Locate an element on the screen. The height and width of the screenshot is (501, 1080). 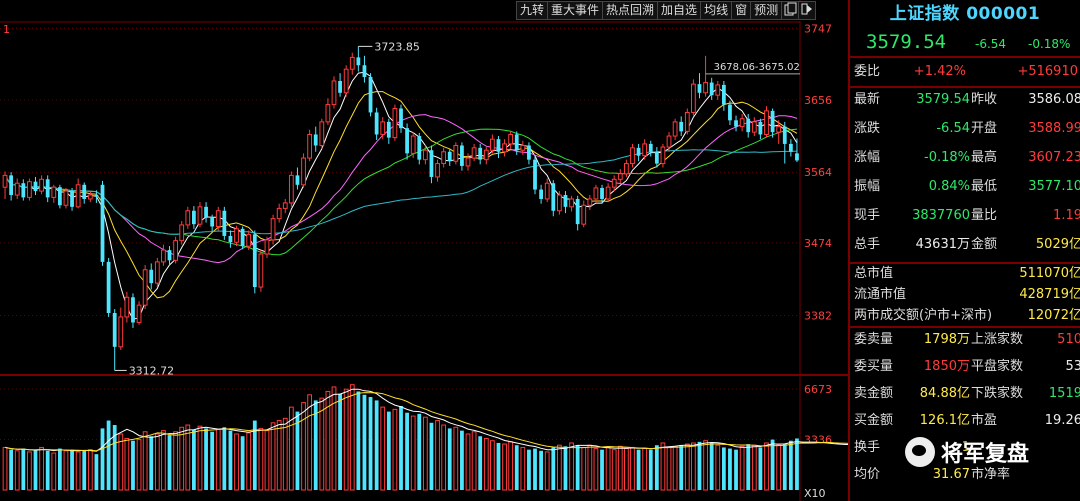
quote-row: 总手 43631万 金额 5029亿 is located at coordinates (965, 245).